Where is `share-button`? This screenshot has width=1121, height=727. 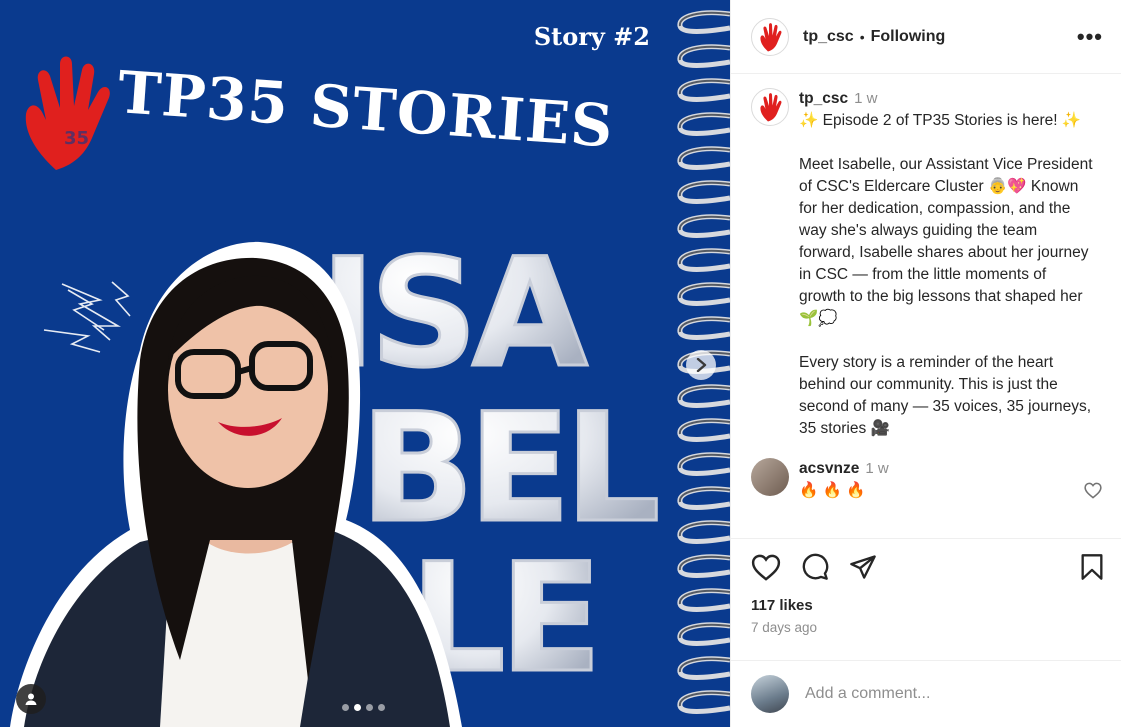
share-button is located at coordinates (863, 567).